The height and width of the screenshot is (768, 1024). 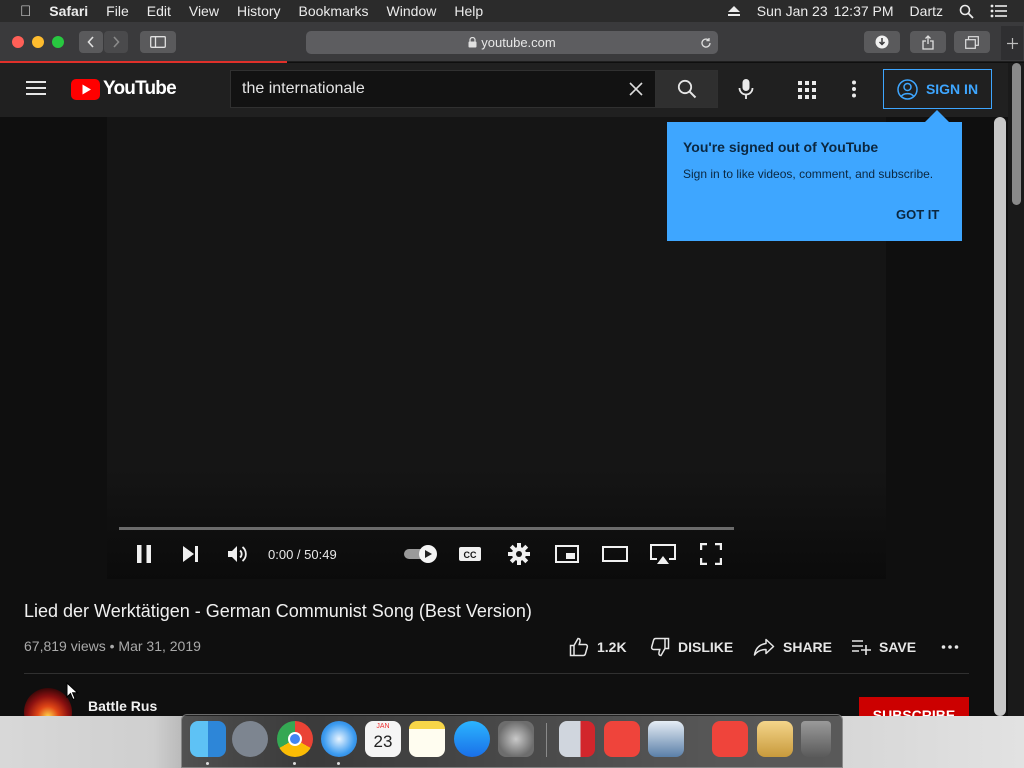 I want to click on menubar-date: Sun Jan 23, so click(x=792, y=11).